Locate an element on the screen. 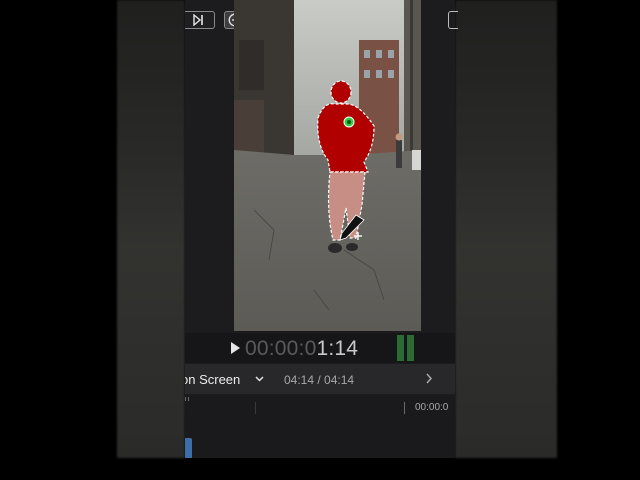  timeline-clip is located at coordinates (188, 448).